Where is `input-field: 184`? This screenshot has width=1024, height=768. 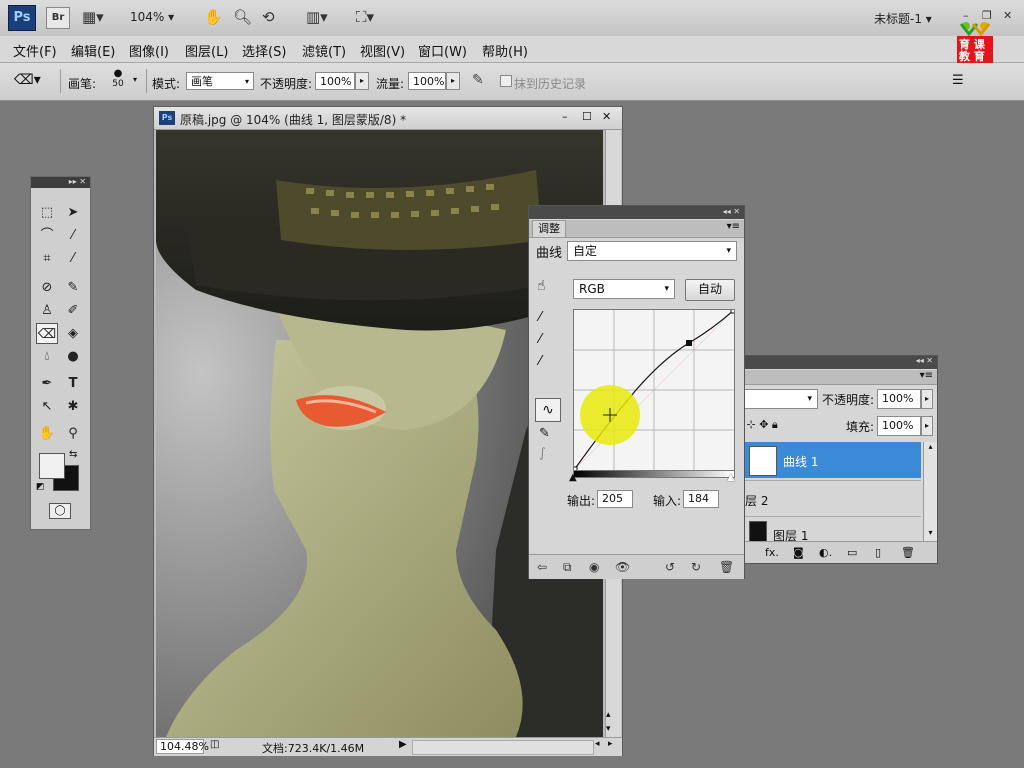 input-field: 184 is located at coordinates (701, 499).